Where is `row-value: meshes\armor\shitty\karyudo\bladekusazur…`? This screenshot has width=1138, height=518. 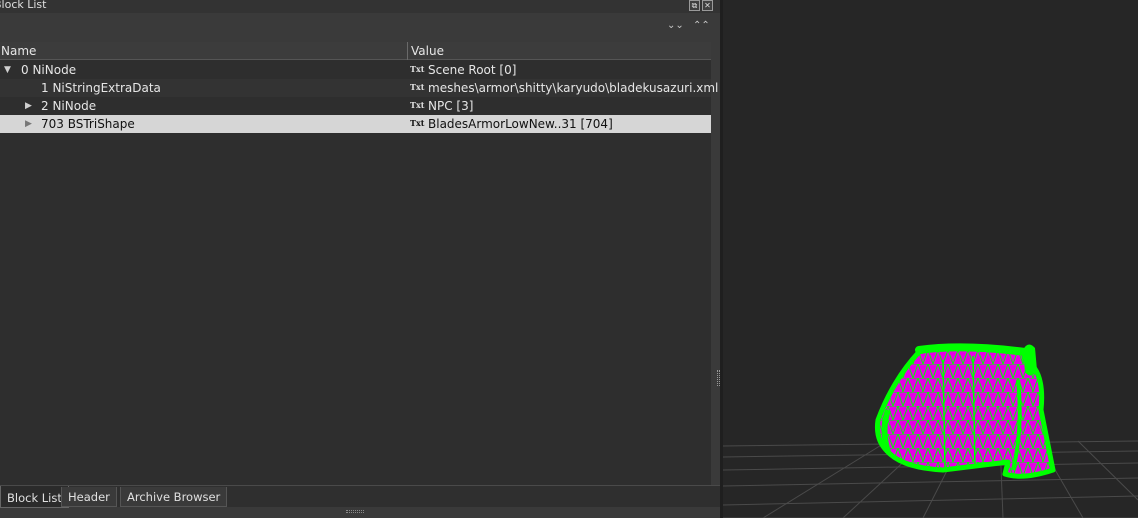 row-value: meshes\armor\shitty\karyudo\bladekusazur… is located at coordinates (584, 88).